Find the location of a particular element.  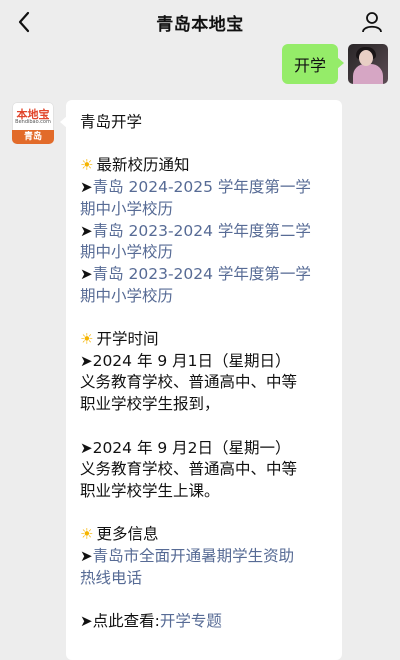

top-bar: 青岛本地宝 is located at coordinates (200, 22).